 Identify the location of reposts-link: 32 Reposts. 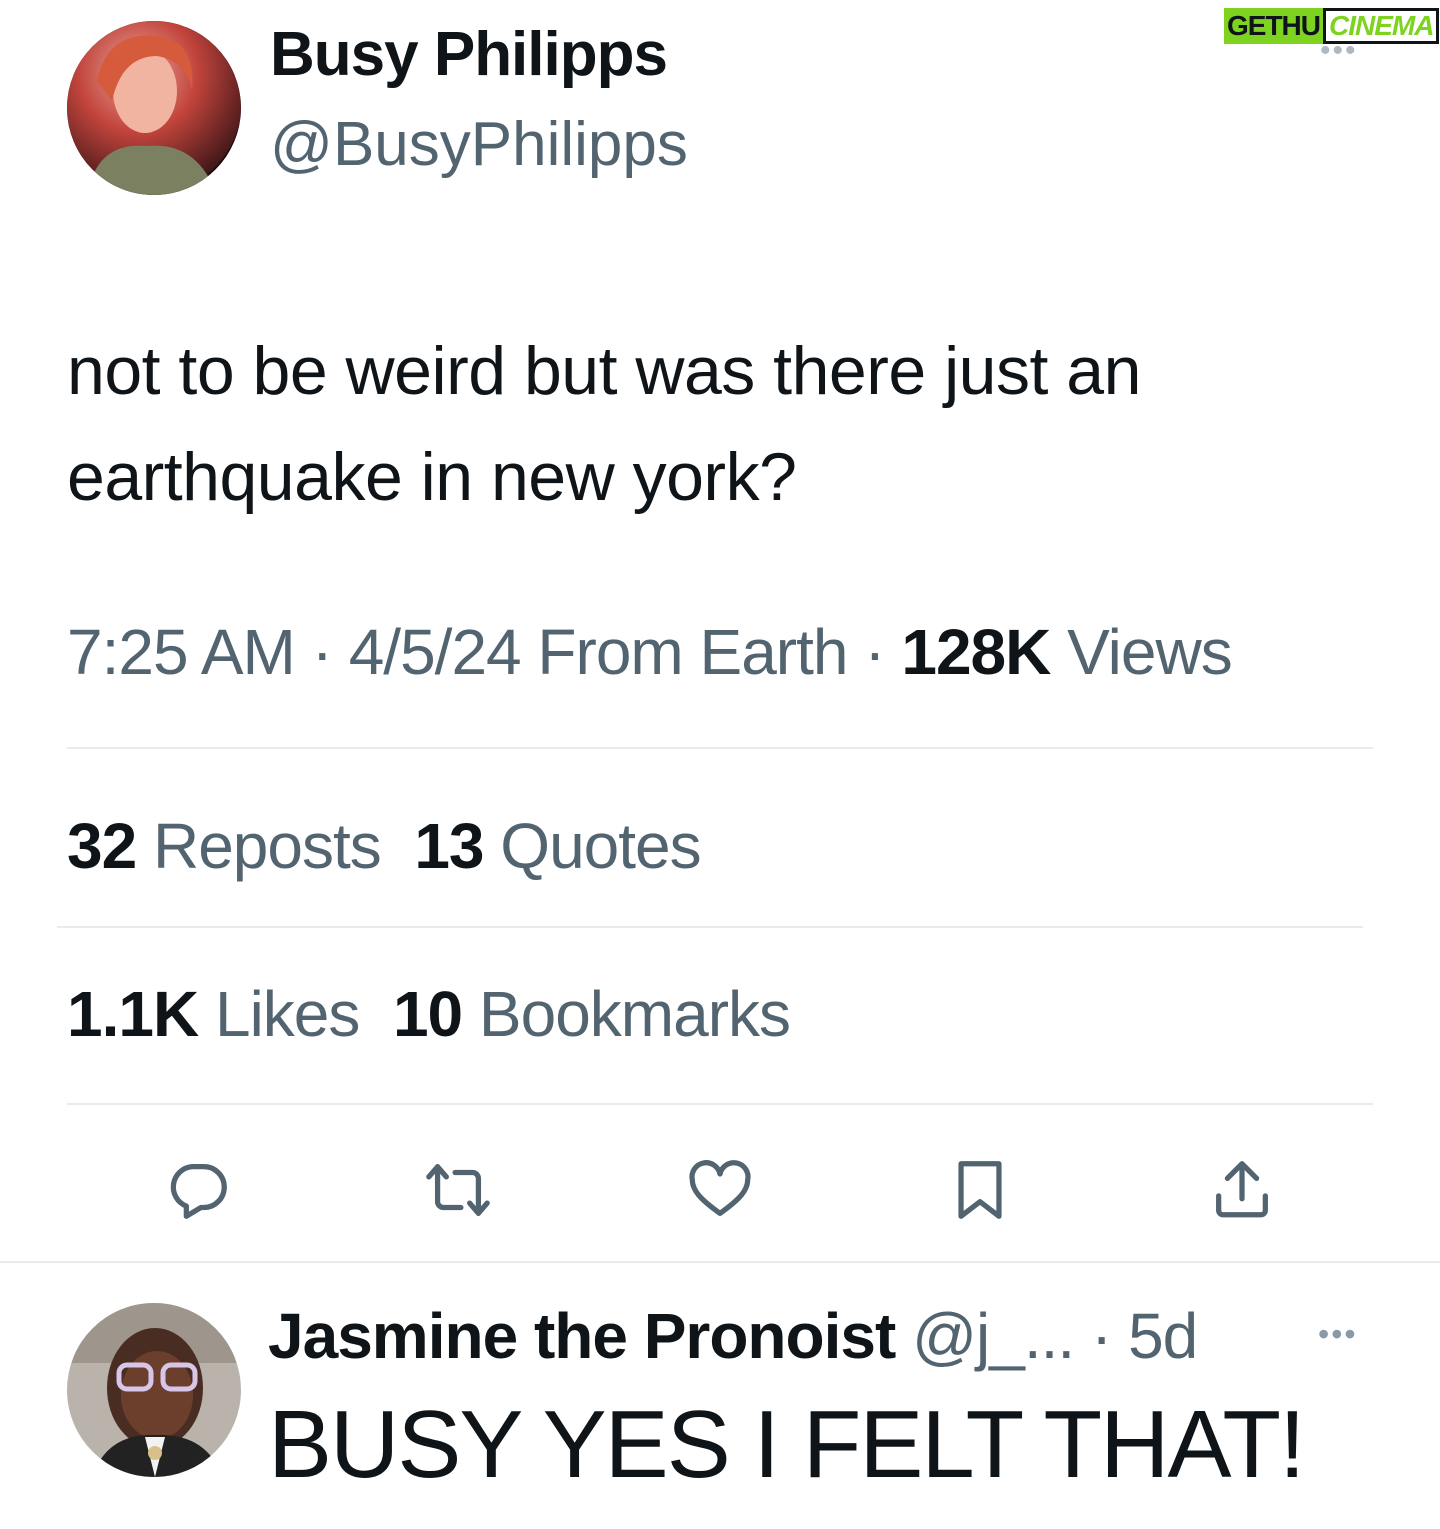
(224, 846).